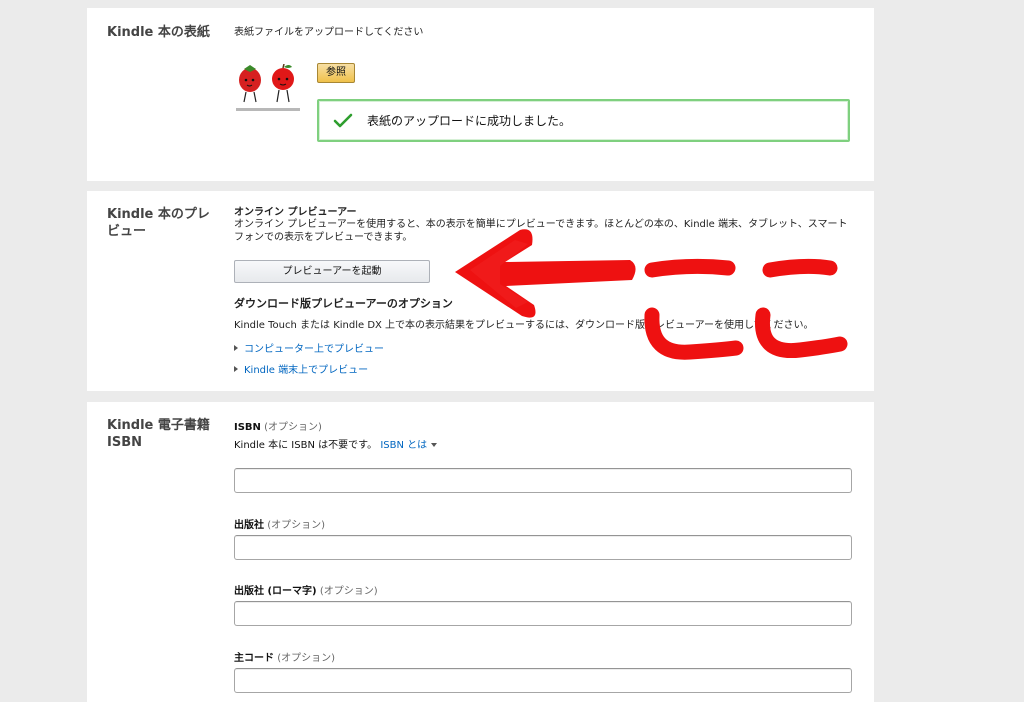  What do you see at coordinates (329, 32) in the screenshot?
I see `cover-instruction: 表紙ファイルをアップロードしてください` at bounding box center [329, 32].